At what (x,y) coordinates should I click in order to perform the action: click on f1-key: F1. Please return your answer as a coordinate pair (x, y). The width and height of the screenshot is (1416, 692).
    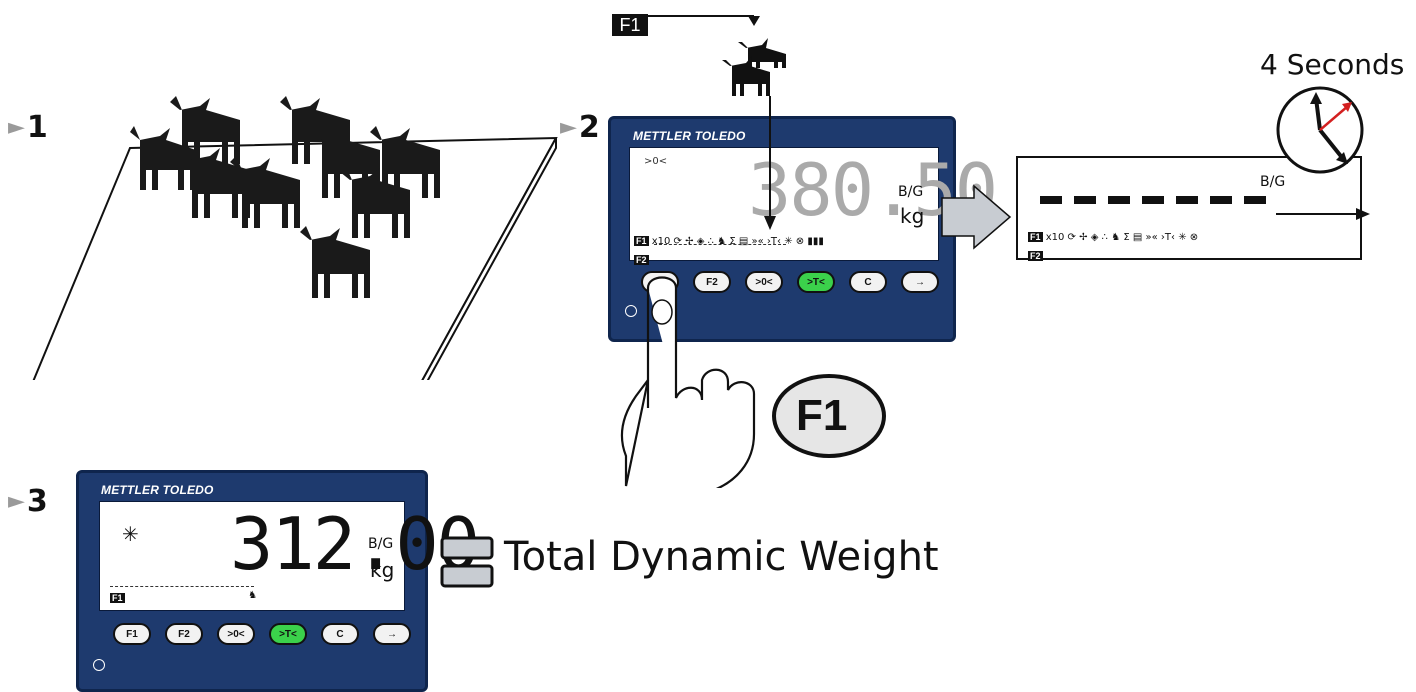
    Looking at the image, I should click on (132, 634).